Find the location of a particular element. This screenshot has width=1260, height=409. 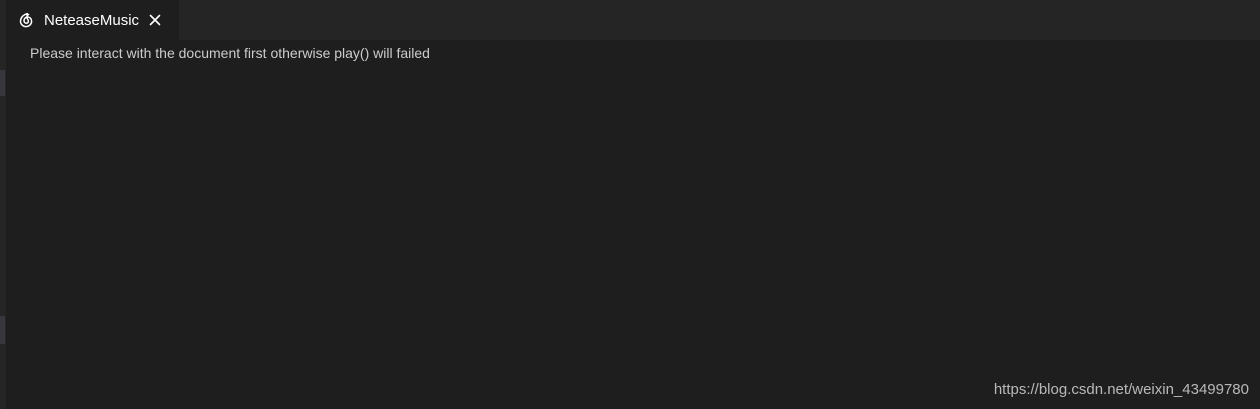

tab-neteasemusic: NeteaseMusic is located at coordinates (92, 20).